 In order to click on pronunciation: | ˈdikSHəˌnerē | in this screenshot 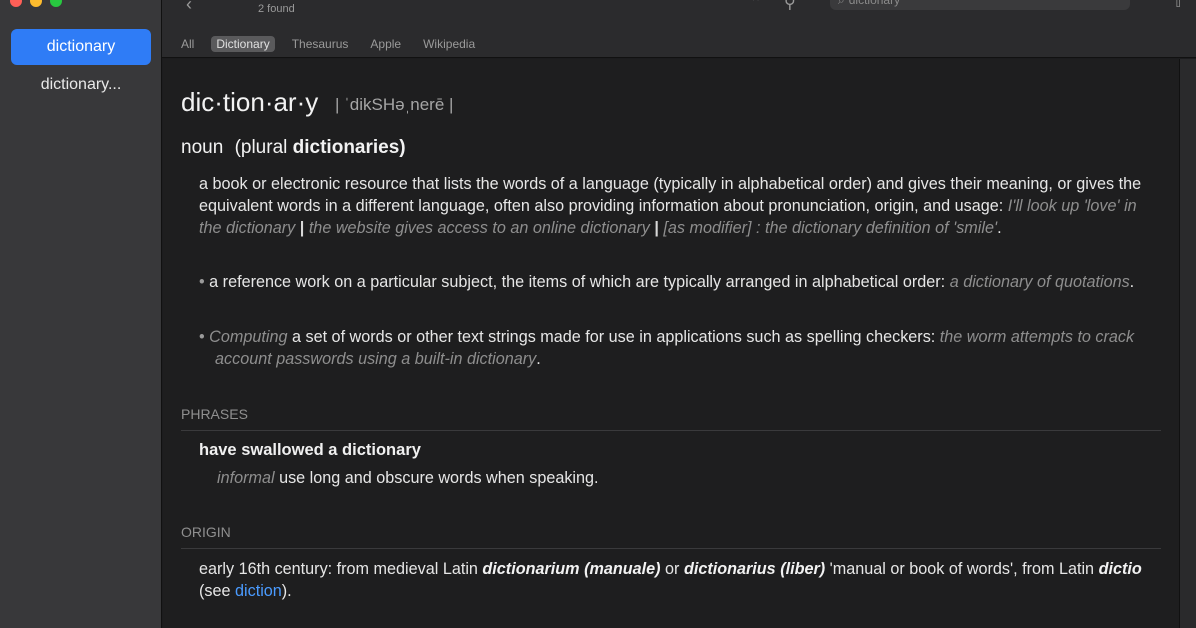, I will do `click(394, 104)`.